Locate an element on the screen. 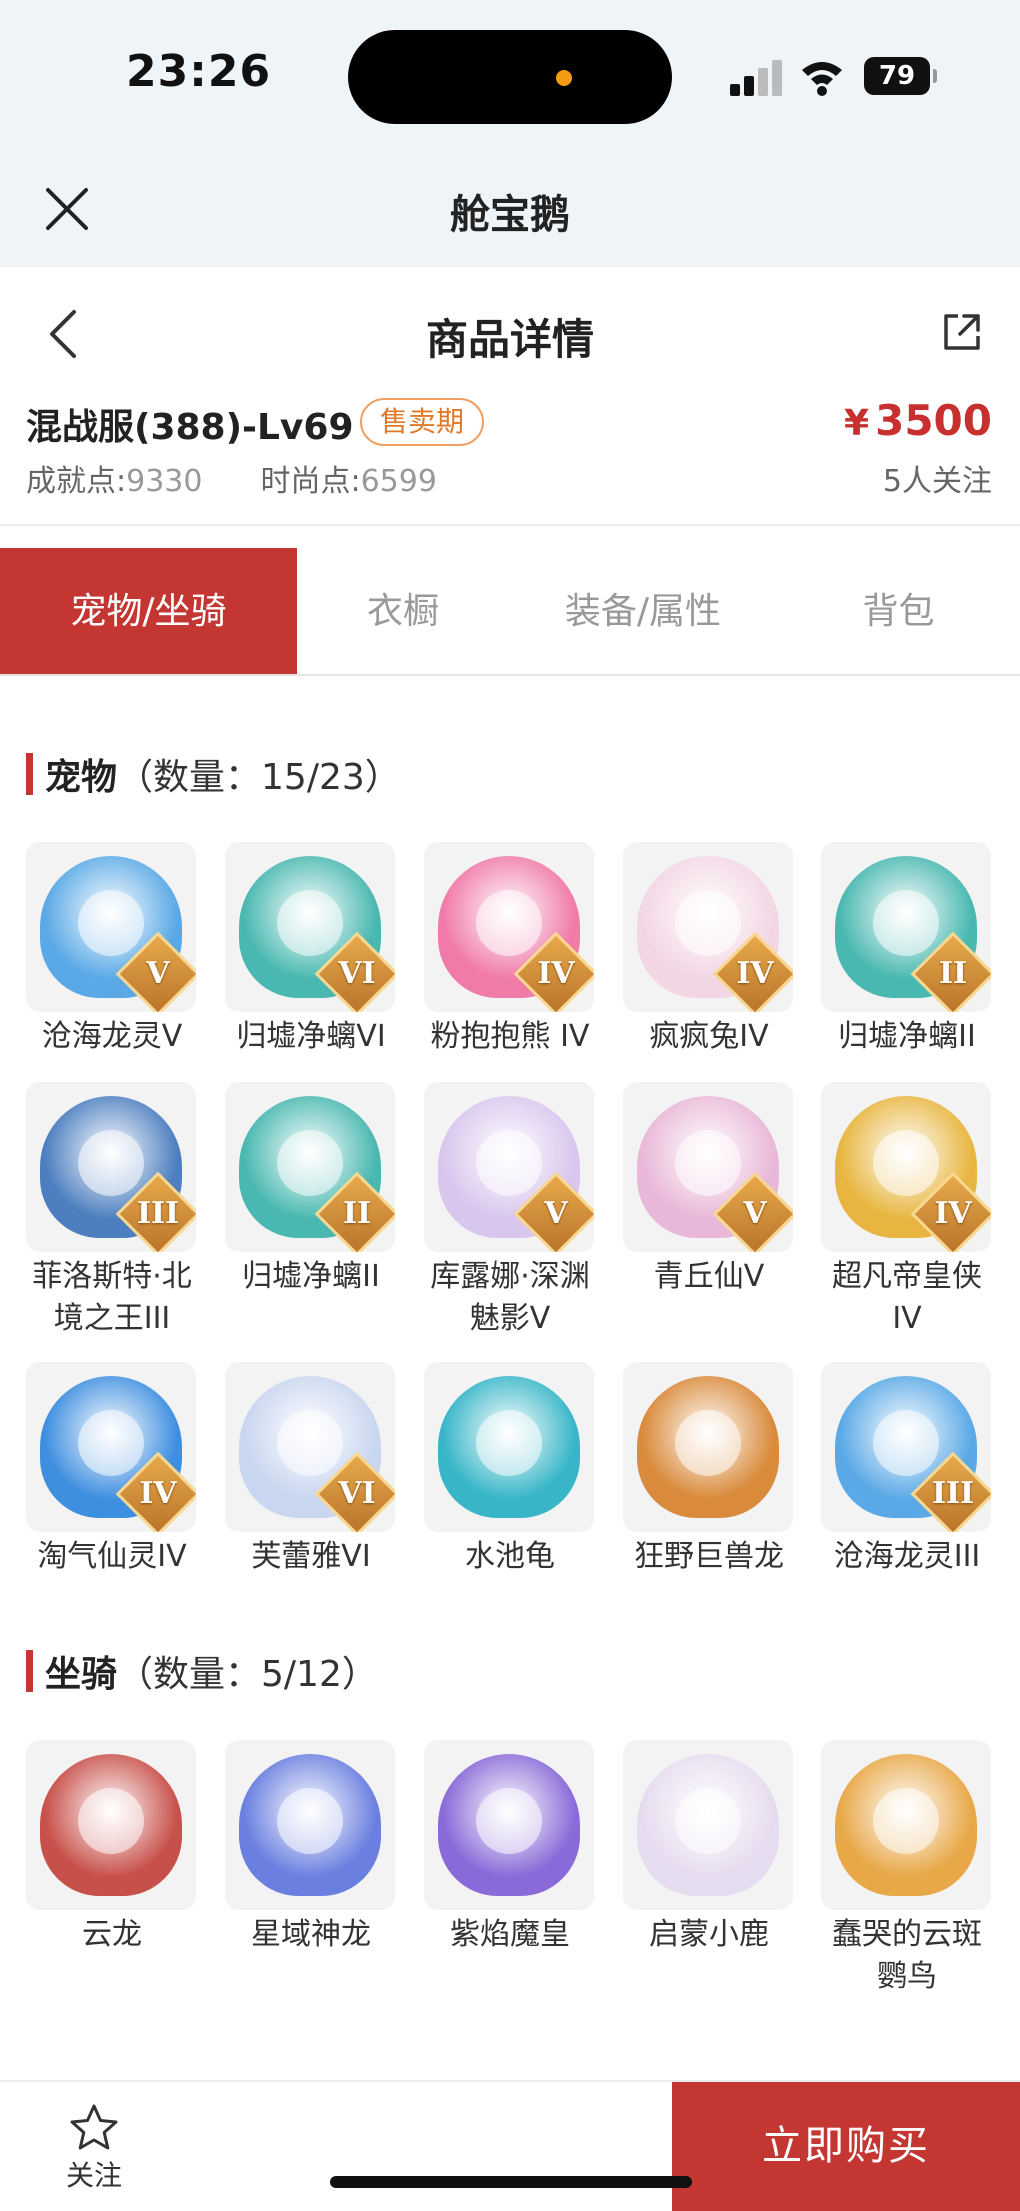 Image resolution: width=1020 pixels, height=2211 pixels. pets-title: 宠物 is located at coordinates (81, 777).